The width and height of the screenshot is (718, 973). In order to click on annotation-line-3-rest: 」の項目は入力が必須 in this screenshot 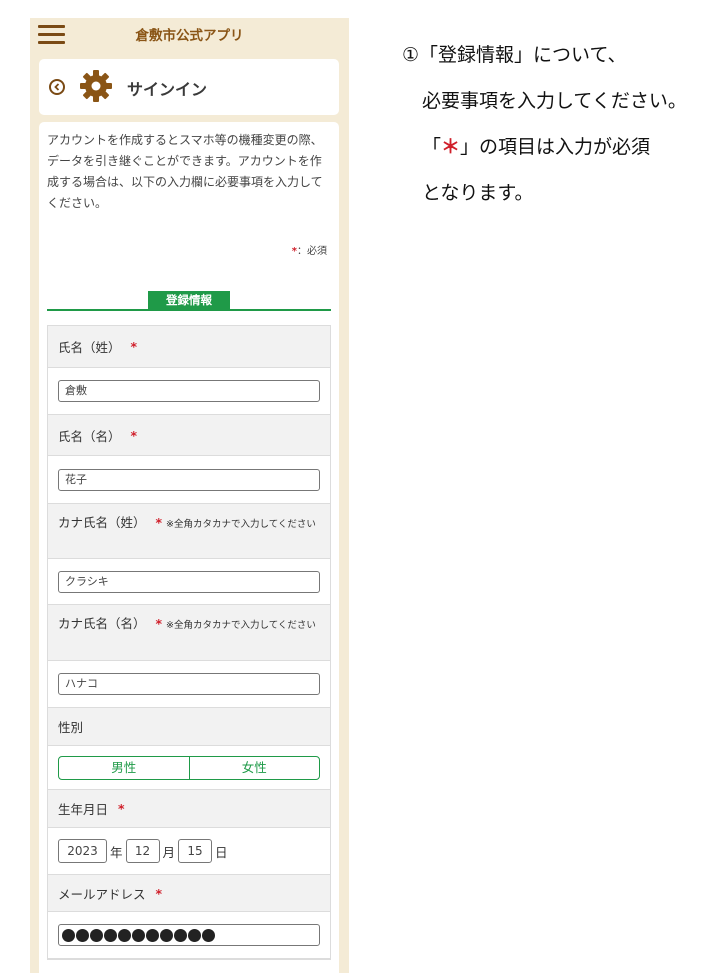, I will do `click(555, 147)`.